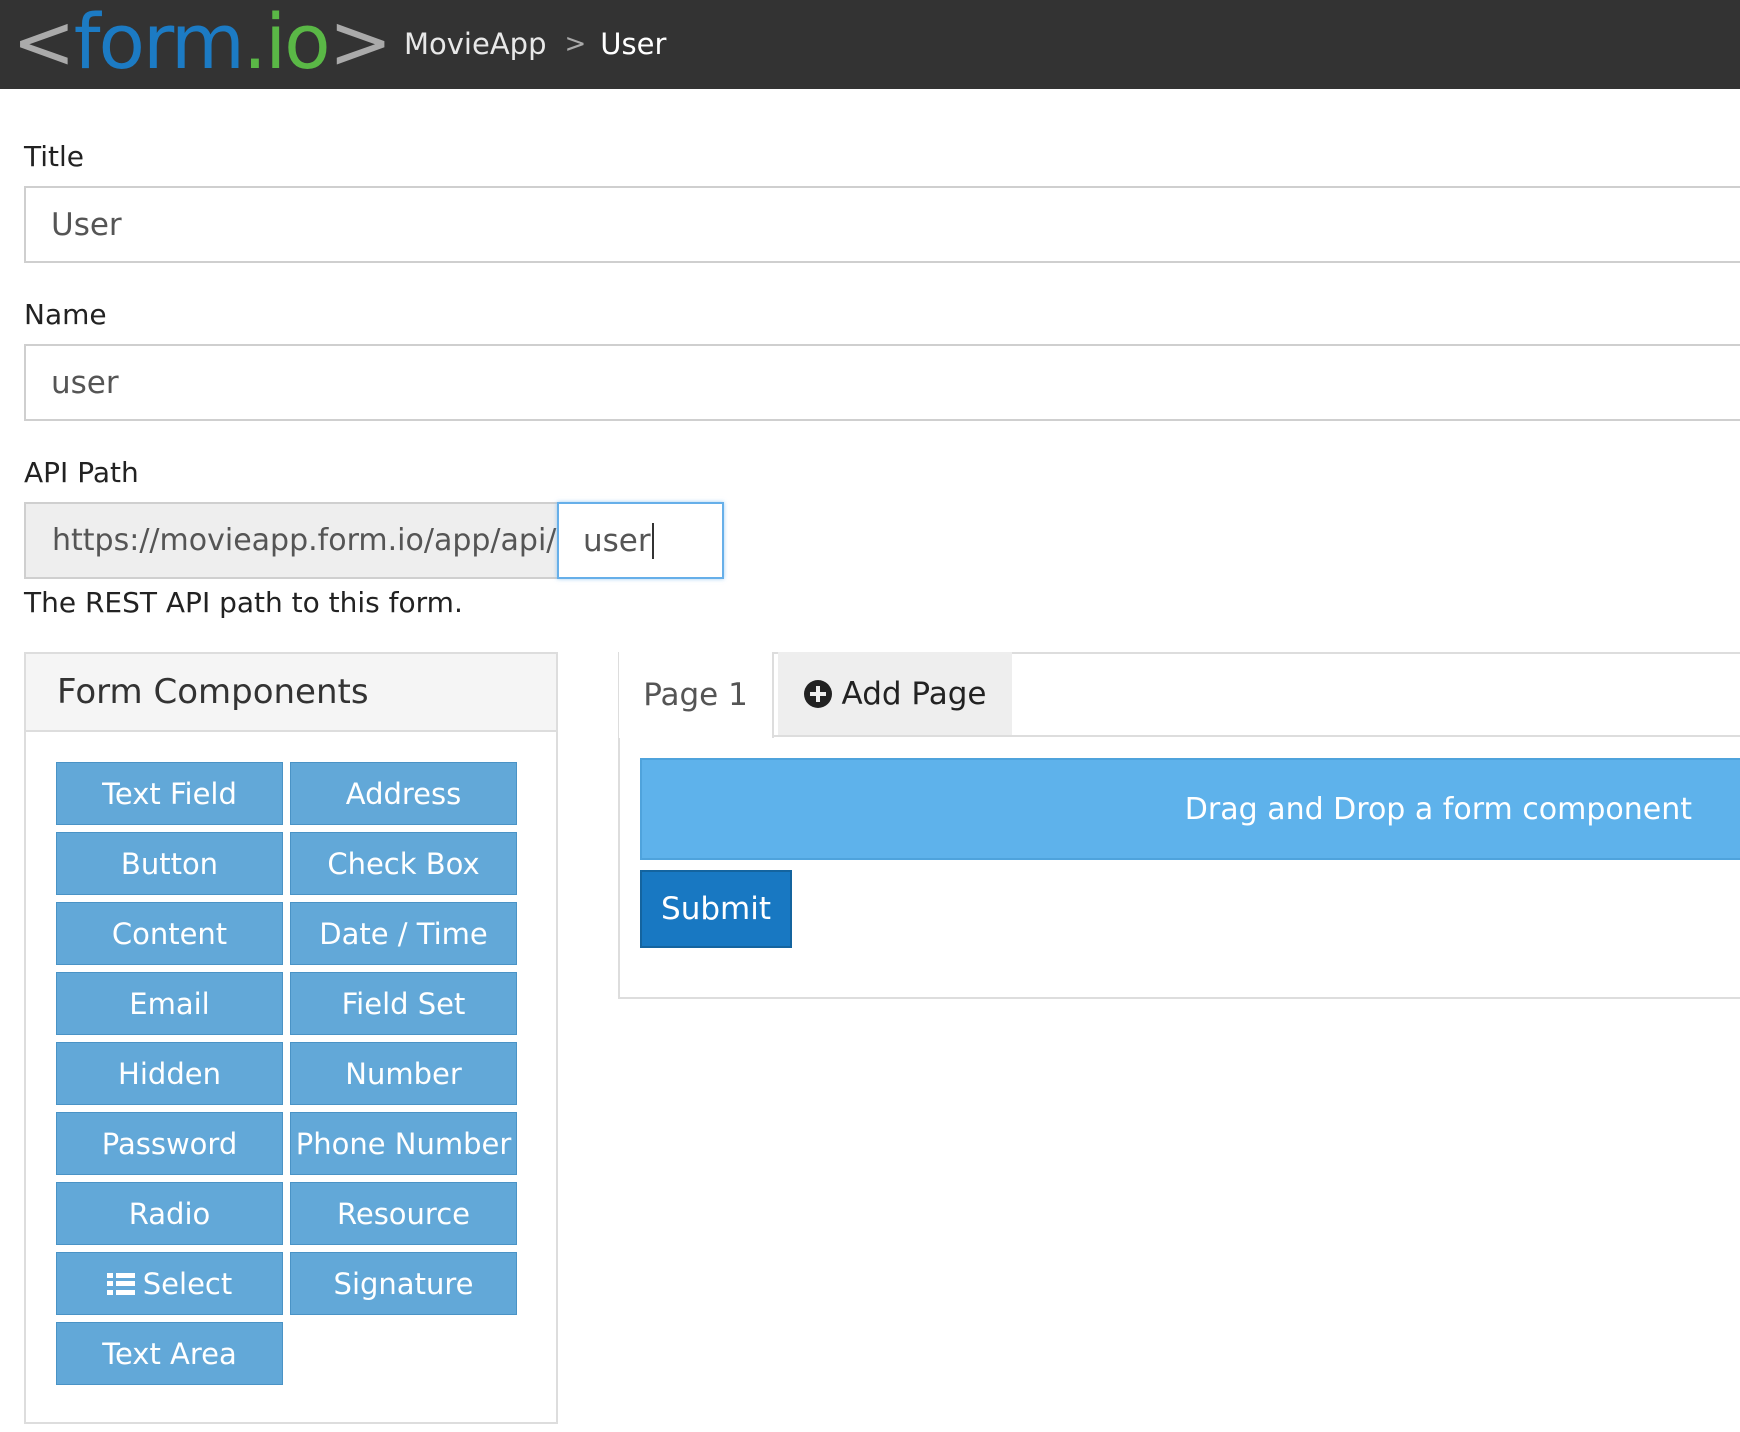 This screenshot has height=1432, width=1740. Describe the element at coordinates (403, 1143) in the screenshot. I see `component-phone-number-button: Phone Number` at that location.